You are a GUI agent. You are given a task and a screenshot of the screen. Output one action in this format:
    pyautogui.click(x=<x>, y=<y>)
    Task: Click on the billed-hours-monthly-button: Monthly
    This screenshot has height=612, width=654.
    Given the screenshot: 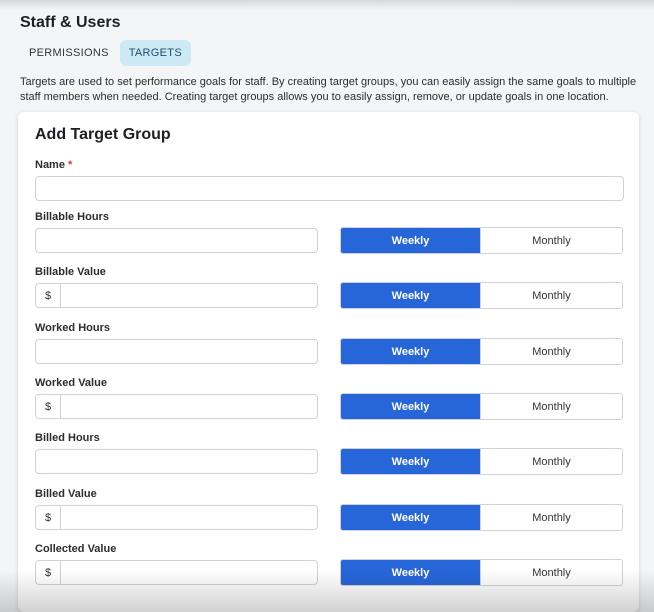 What is the action you would take?
    pyautogui.click(x=551, y=461)
    